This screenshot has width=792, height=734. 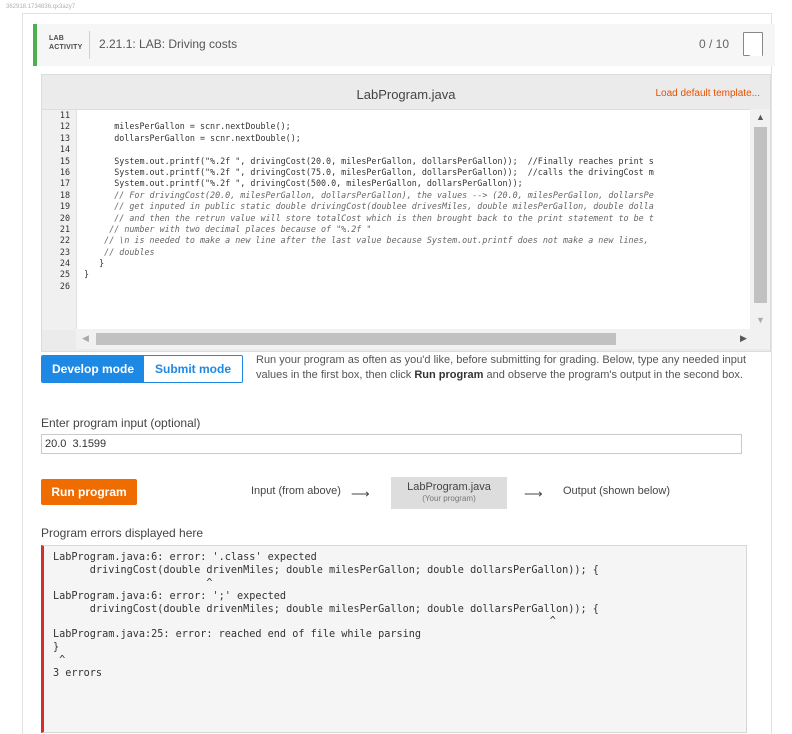 I want to click on program-errors-label: Program errors displayed here, so click(x=122, y=533).